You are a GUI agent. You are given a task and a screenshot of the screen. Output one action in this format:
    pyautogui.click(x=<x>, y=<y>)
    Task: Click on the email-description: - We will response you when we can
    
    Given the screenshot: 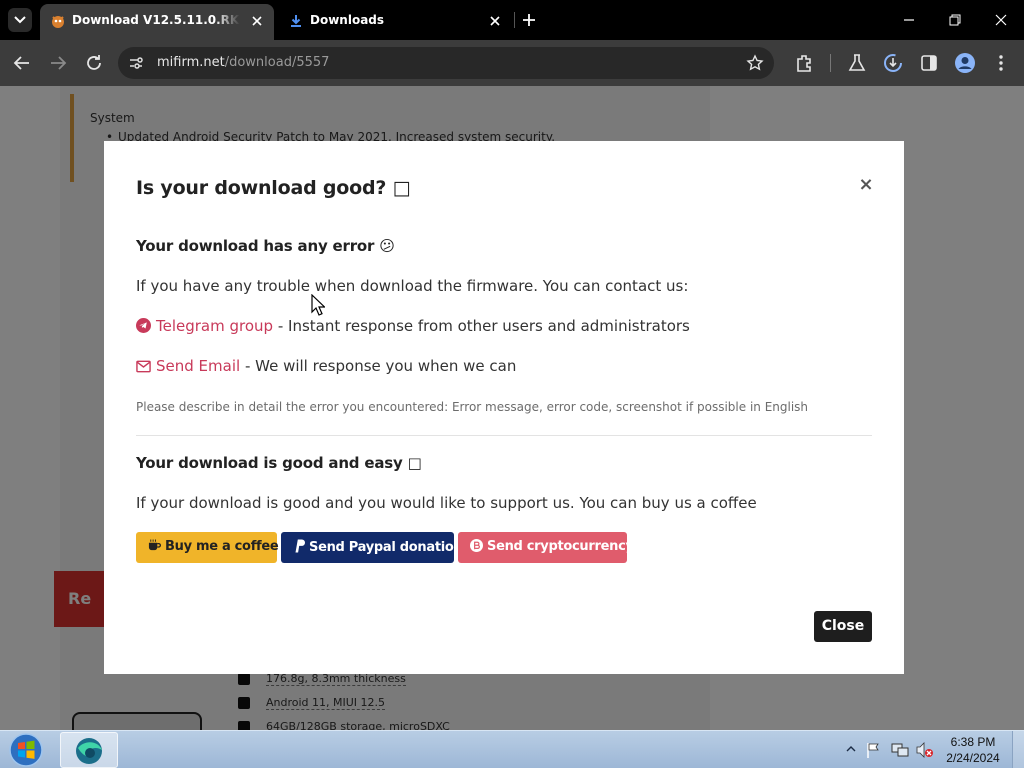 What is the action you would take?
    pyautogui.click(x=378, y=366)
    